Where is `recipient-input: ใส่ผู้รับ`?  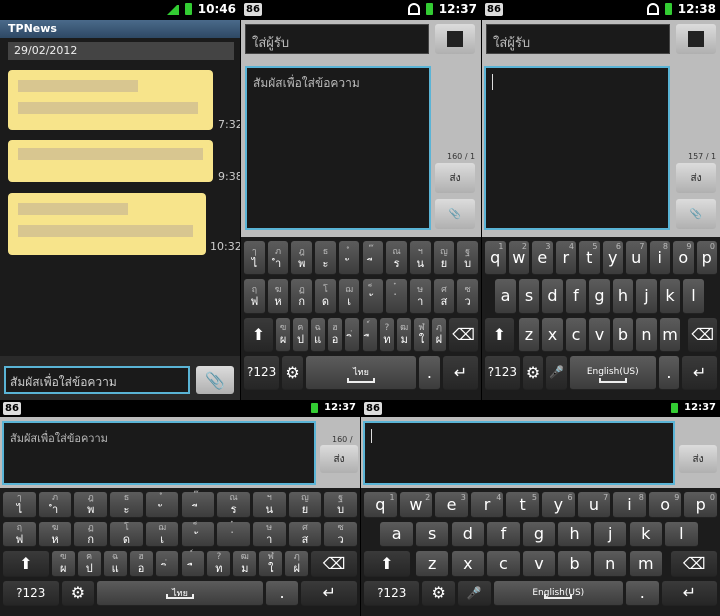
recipient-input: ใส่ผู้รับ is located at coordinates (578, 39).